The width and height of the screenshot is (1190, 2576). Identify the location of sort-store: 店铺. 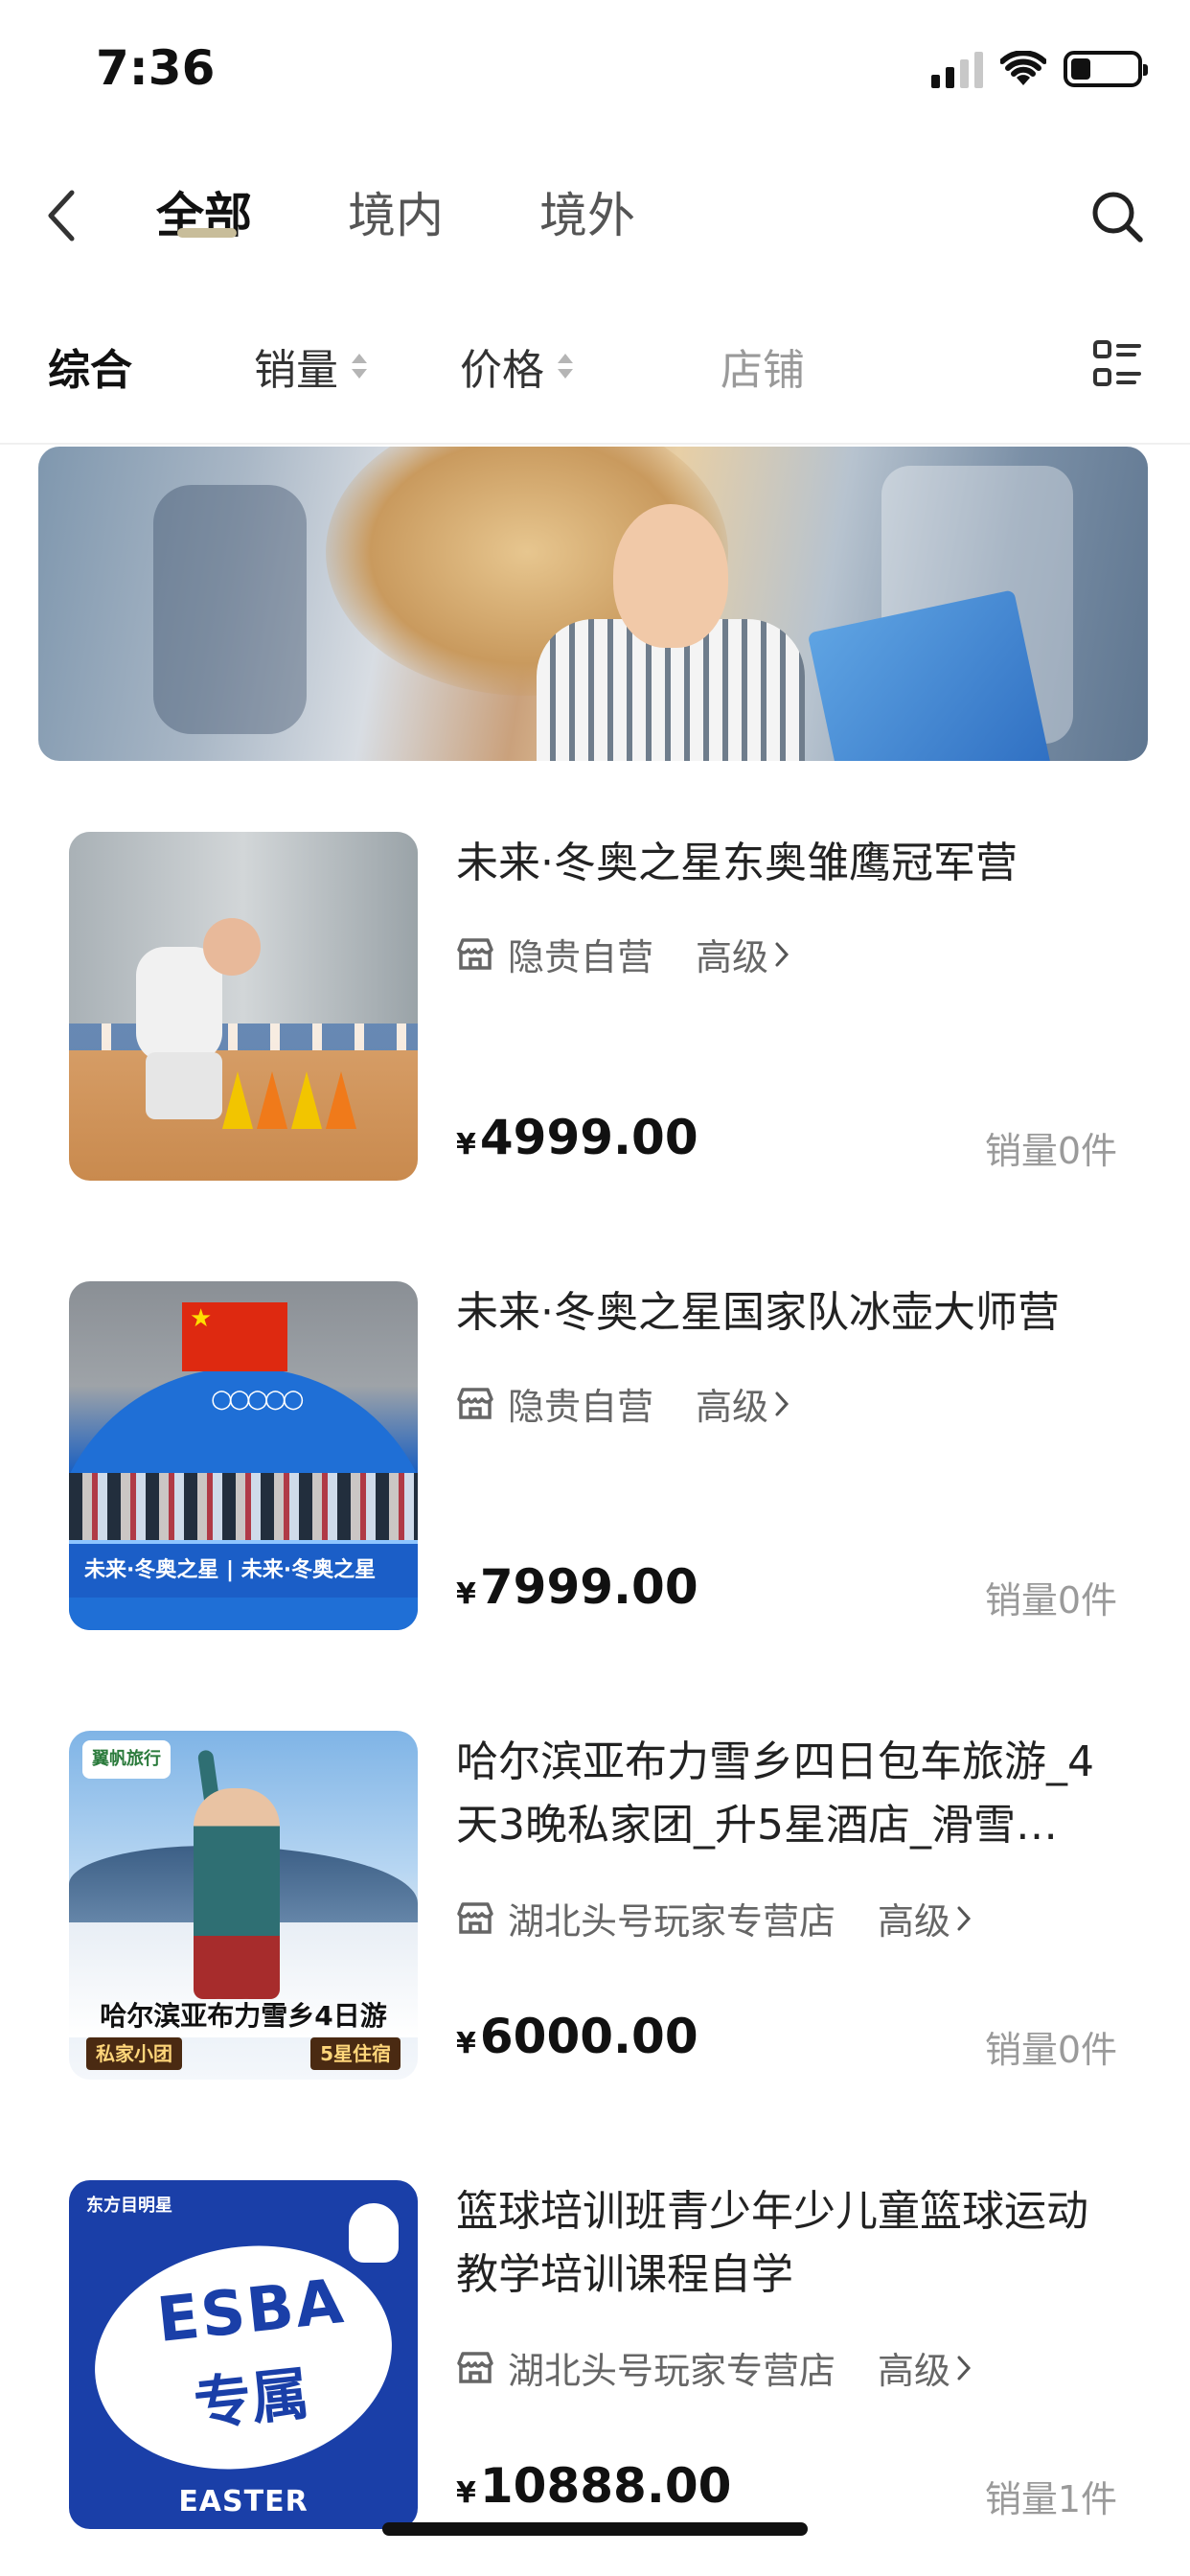
(763, 366).